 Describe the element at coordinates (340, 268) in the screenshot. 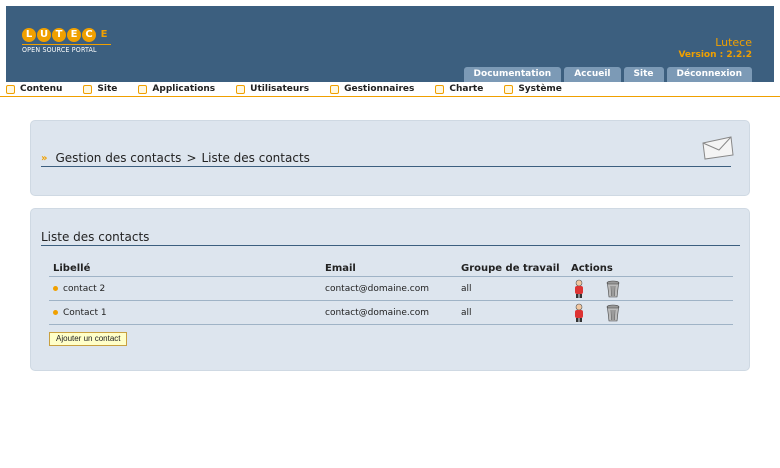

I see `column-header-email: Email` at that location.